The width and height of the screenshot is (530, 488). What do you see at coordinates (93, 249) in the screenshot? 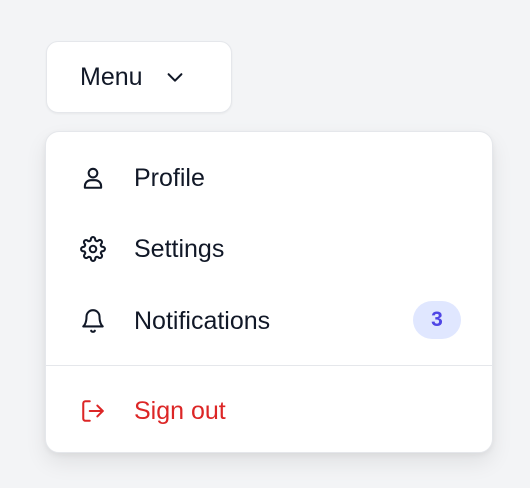
I see `gear-icon` at bounding box center [93, 249].